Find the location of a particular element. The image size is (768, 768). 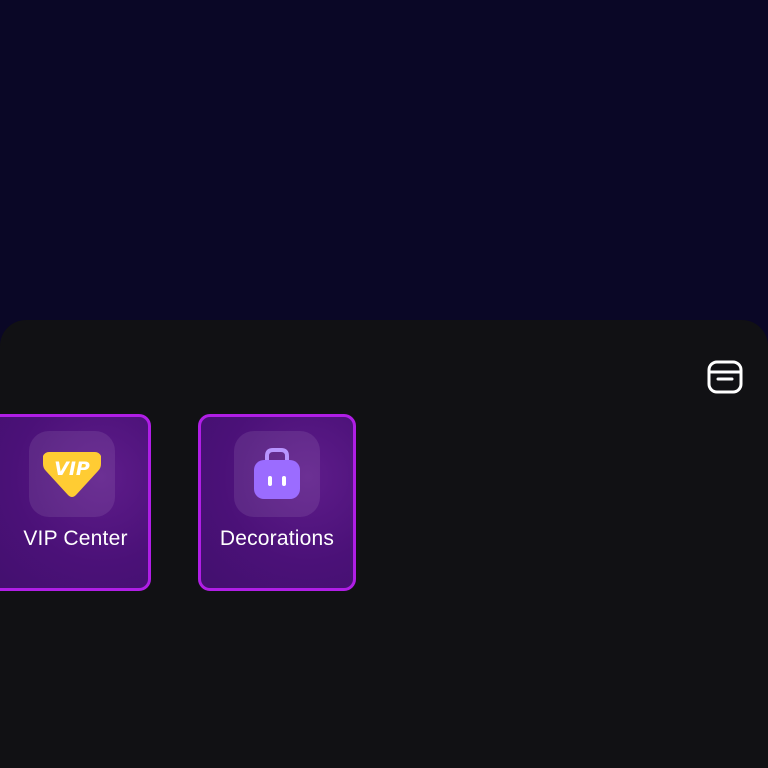

vip-center-card: VIP VIP Center is located at coordinates (75, 502).